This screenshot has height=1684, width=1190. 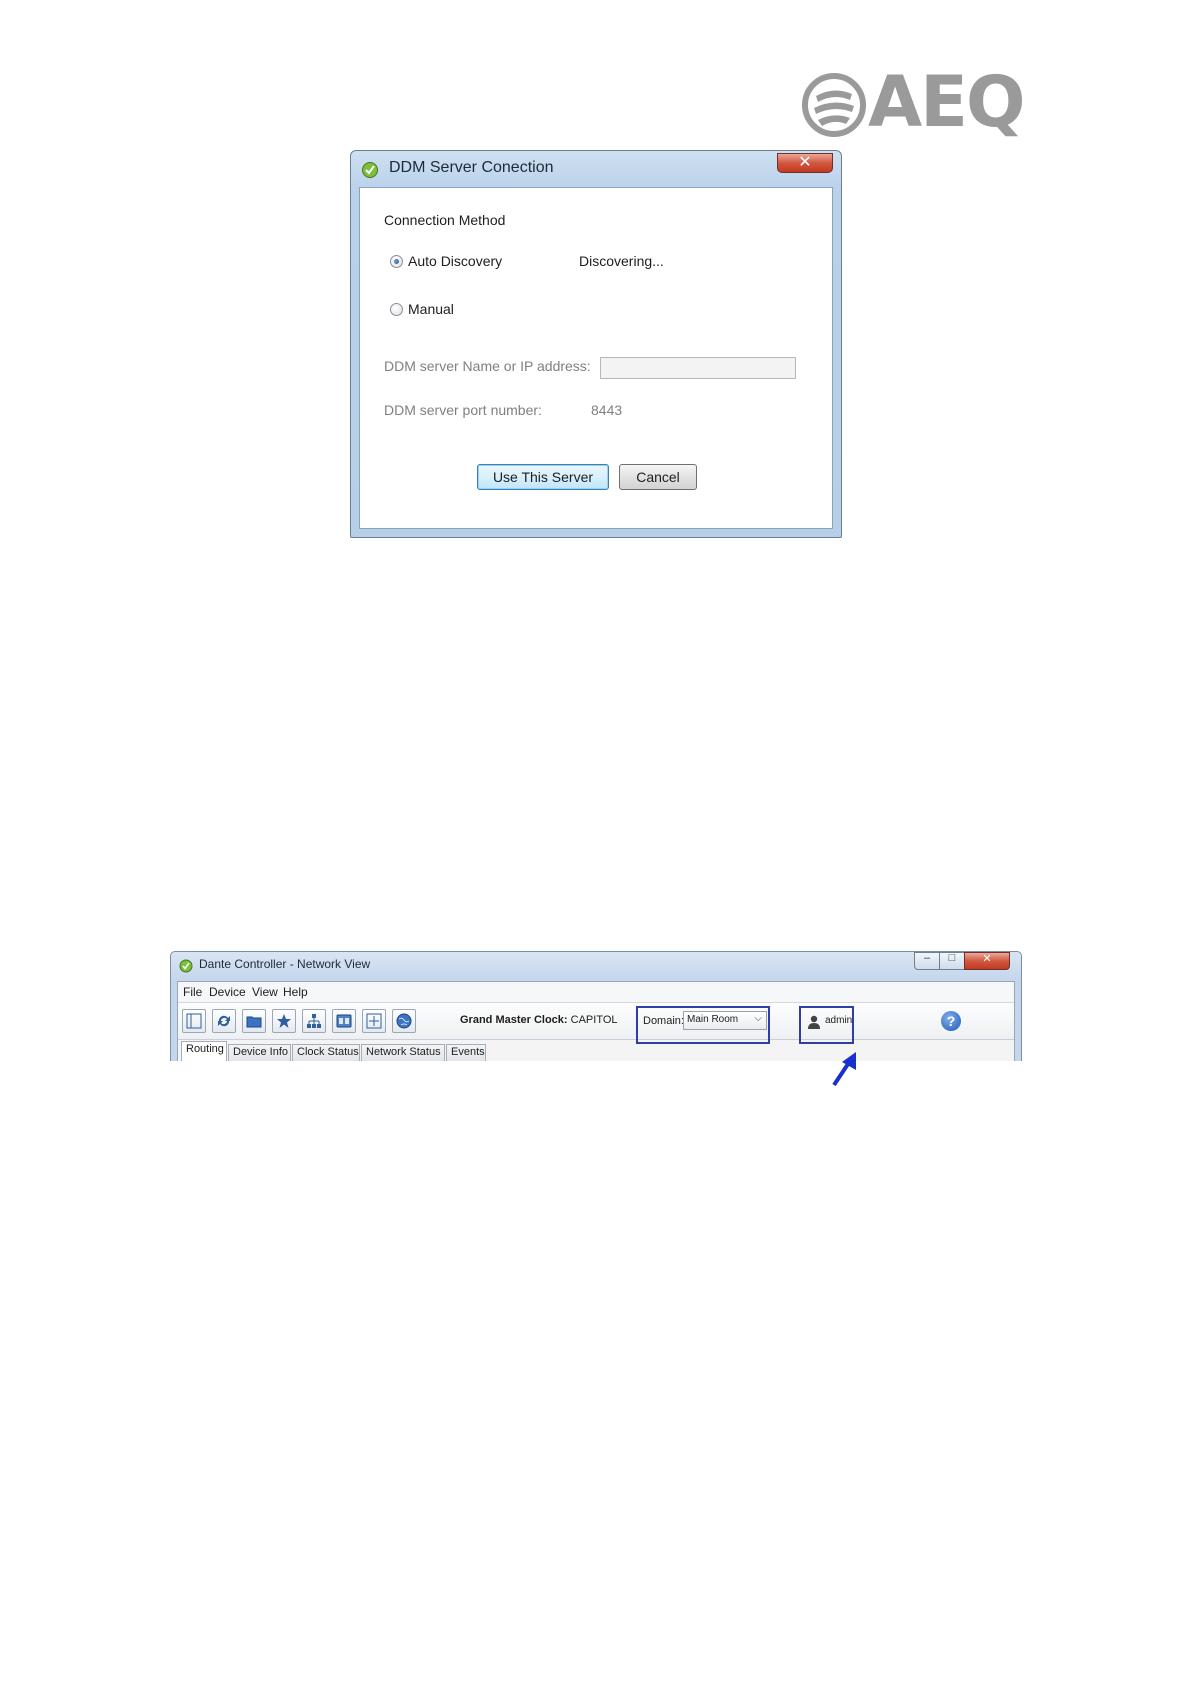 I want to click on device-view-icon, so click(x=344, y=1021).